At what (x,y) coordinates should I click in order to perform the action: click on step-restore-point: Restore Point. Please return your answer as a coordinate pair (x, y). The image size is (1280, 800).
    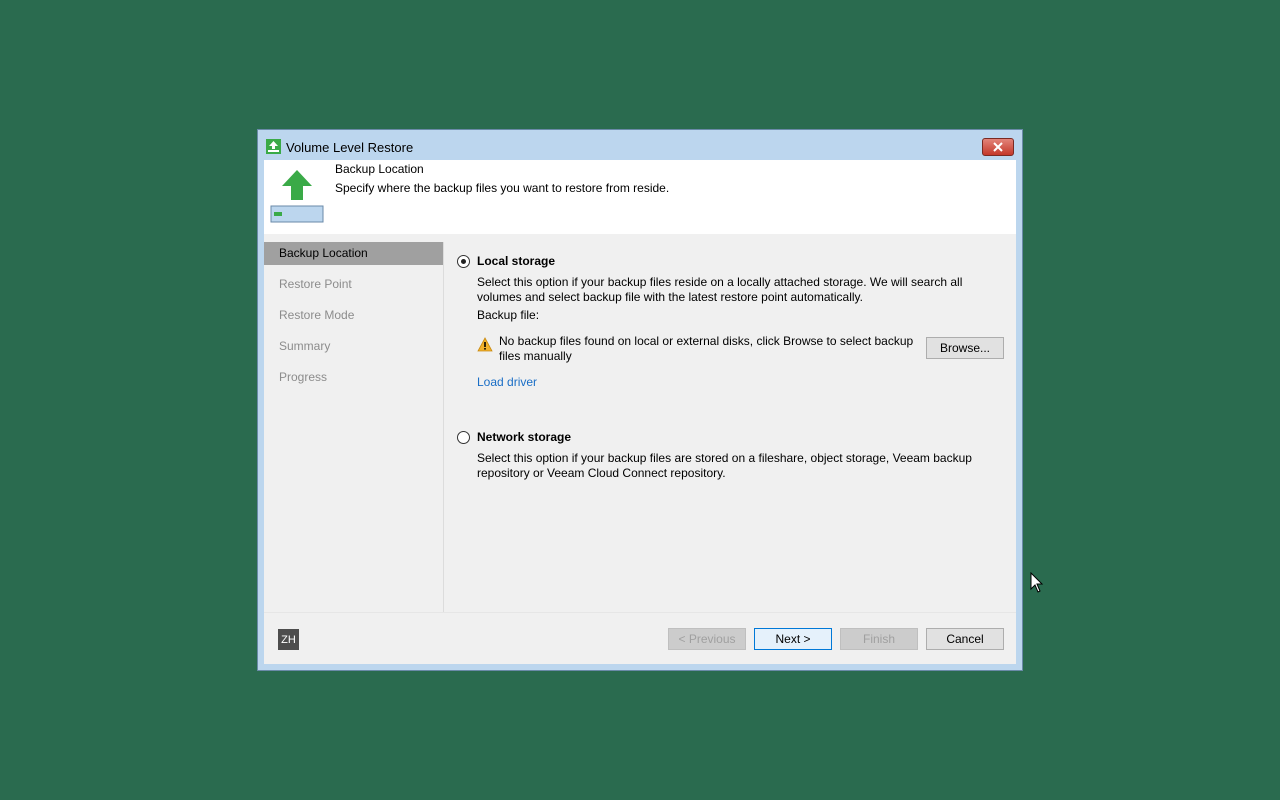
    Looking at the image, I should click on (315, 284).